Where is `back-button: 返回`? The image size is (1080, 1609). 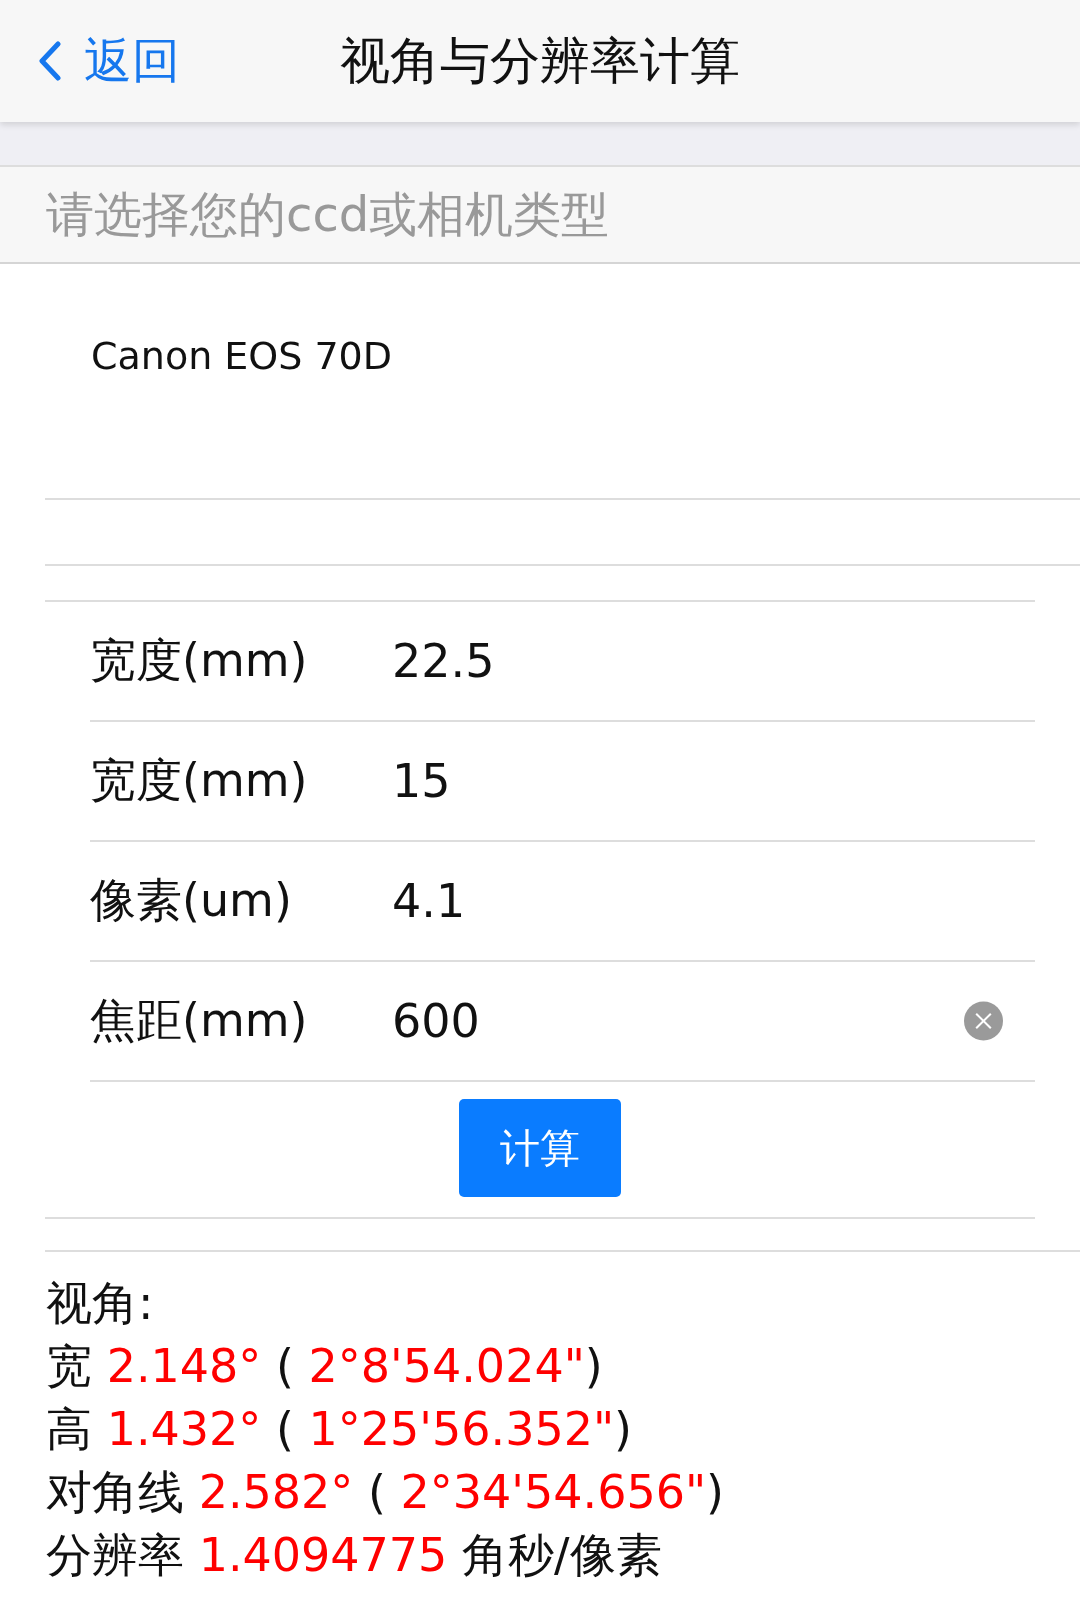
back-button: 返回 is located at coordinates (90, 61).